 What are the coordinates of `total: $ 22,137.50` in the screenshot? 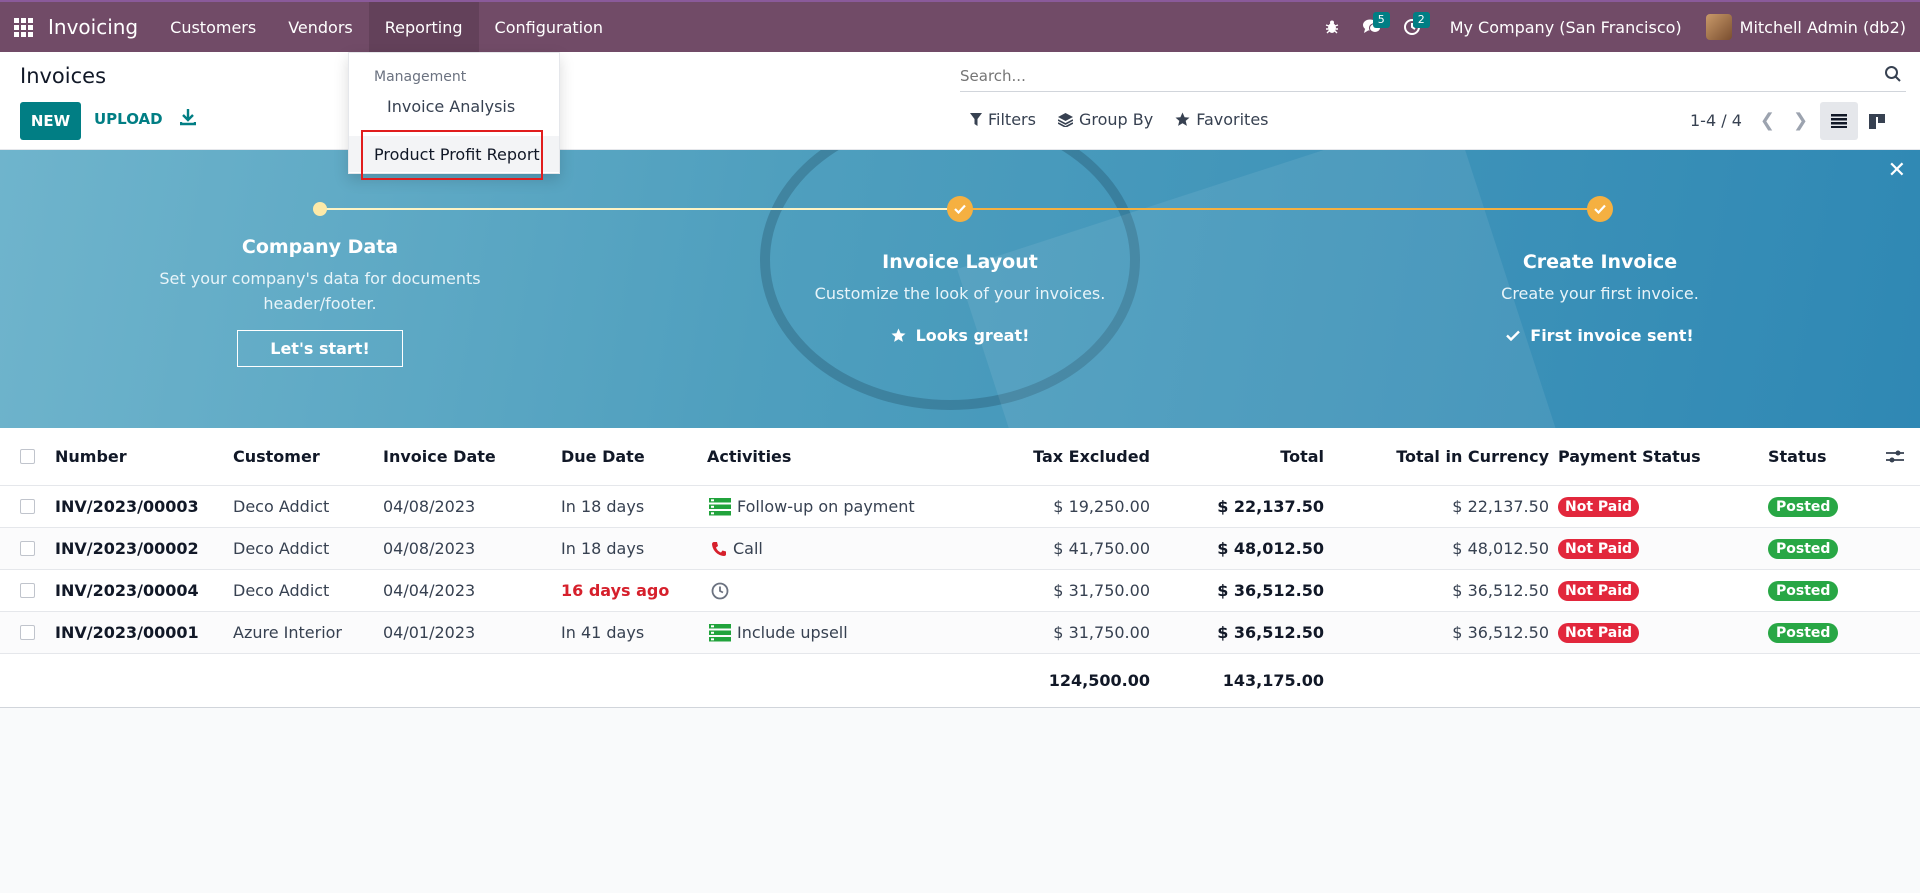 It's located at (1270, 506).